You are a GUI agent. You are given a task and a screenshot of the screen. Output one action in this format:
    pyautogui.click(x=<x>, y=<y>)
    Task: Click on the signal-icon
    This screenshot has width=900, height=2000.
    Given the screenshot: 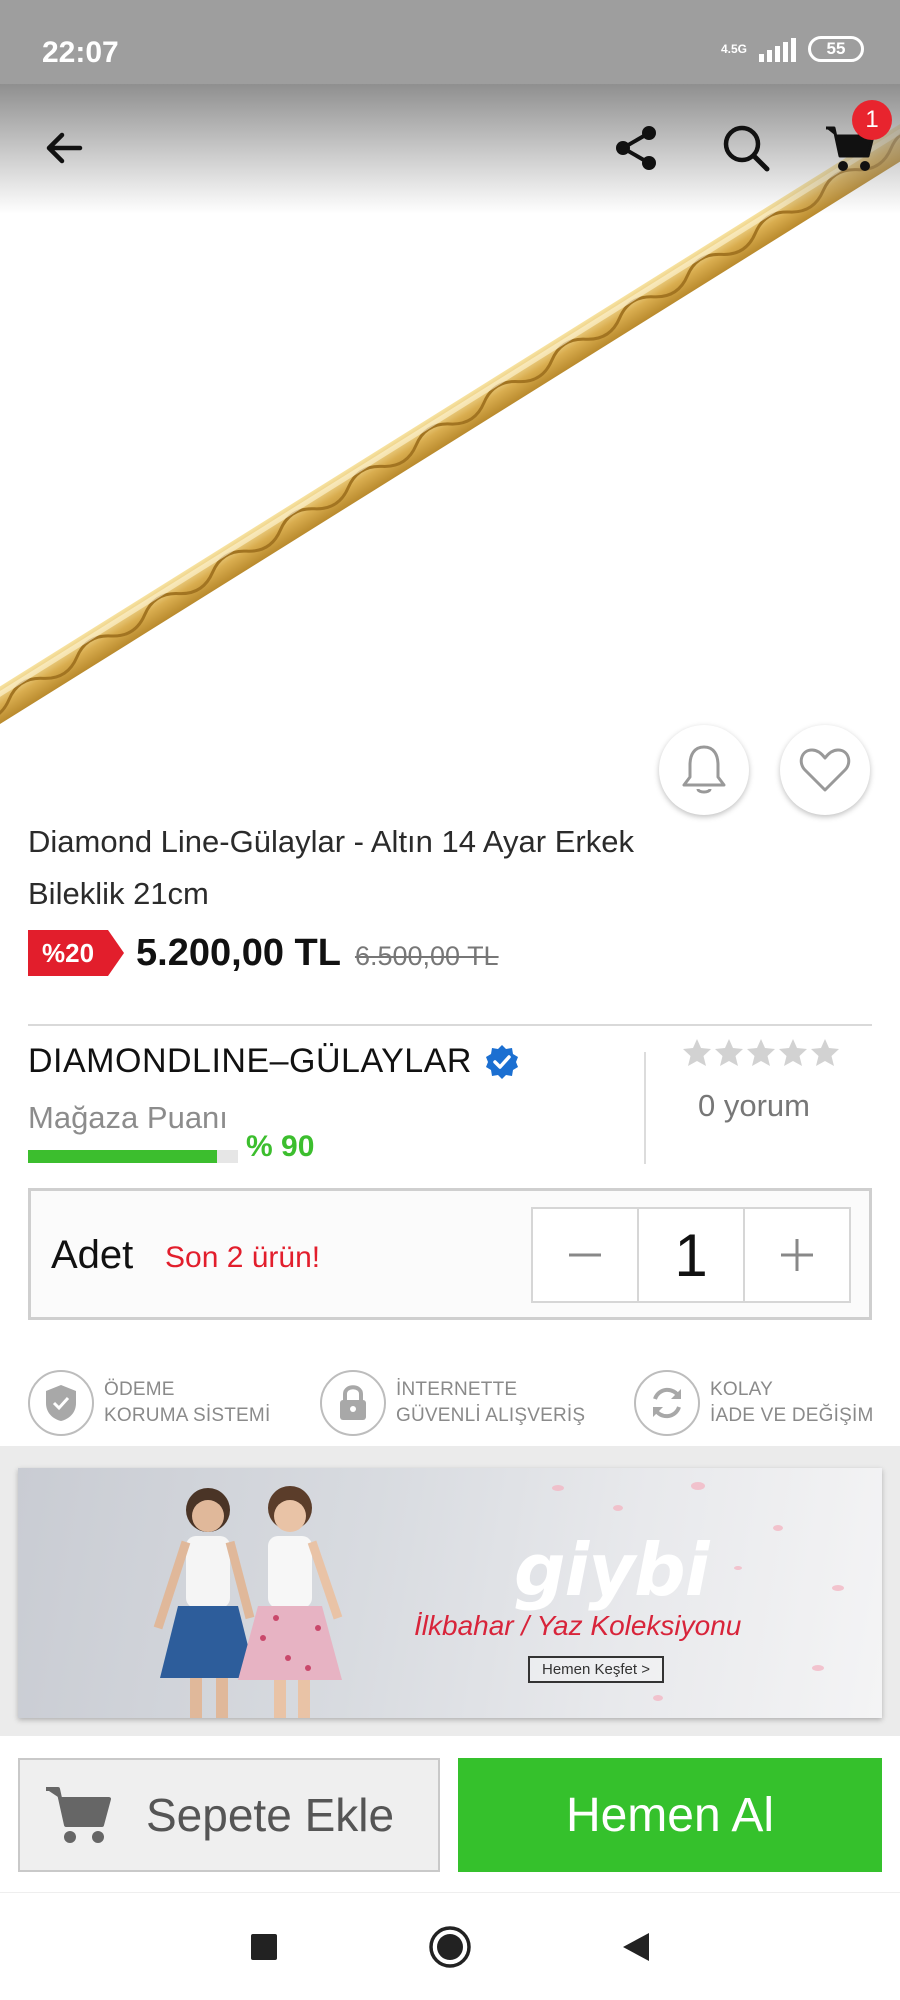 What is the action you would take?
    pyautogui.click(x=777, y=49)
    